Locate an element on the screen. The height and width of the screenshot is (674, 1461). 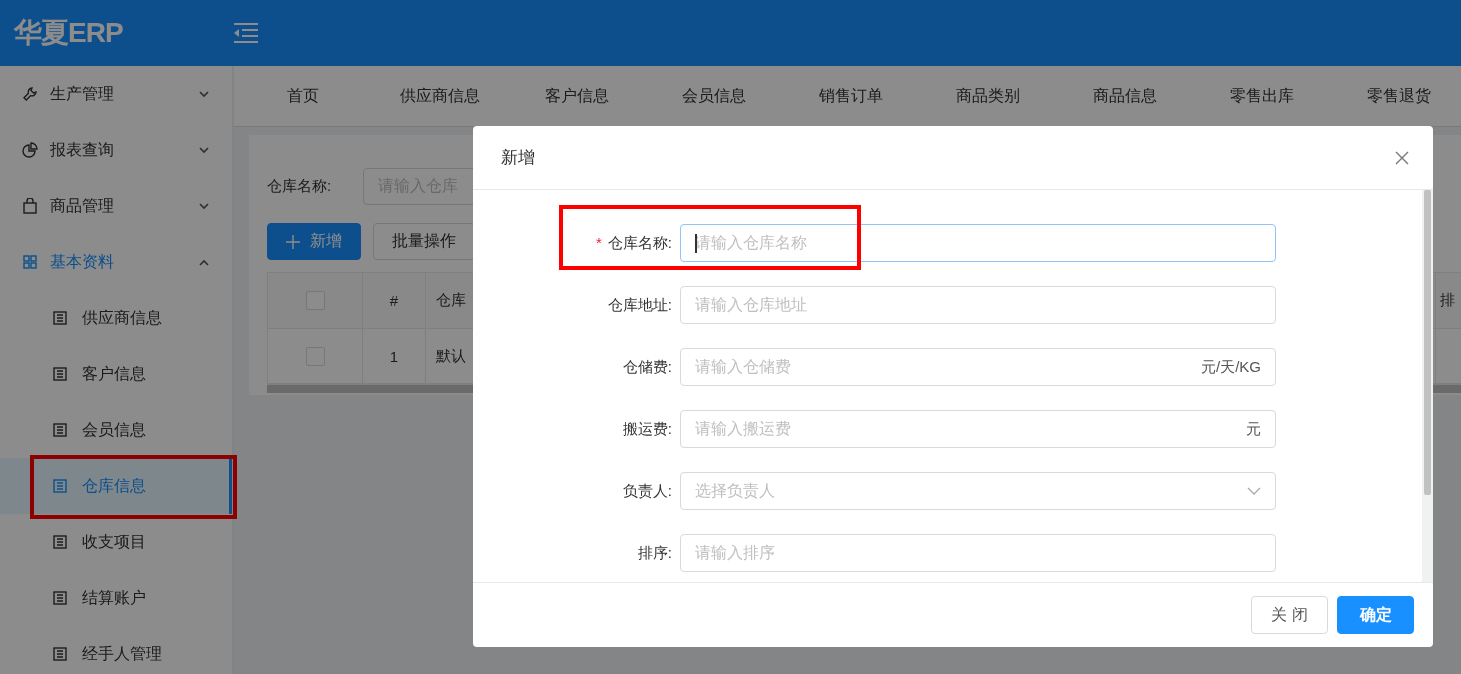
sidebar-group: 商品管理 is located at coordinates (116, 206).